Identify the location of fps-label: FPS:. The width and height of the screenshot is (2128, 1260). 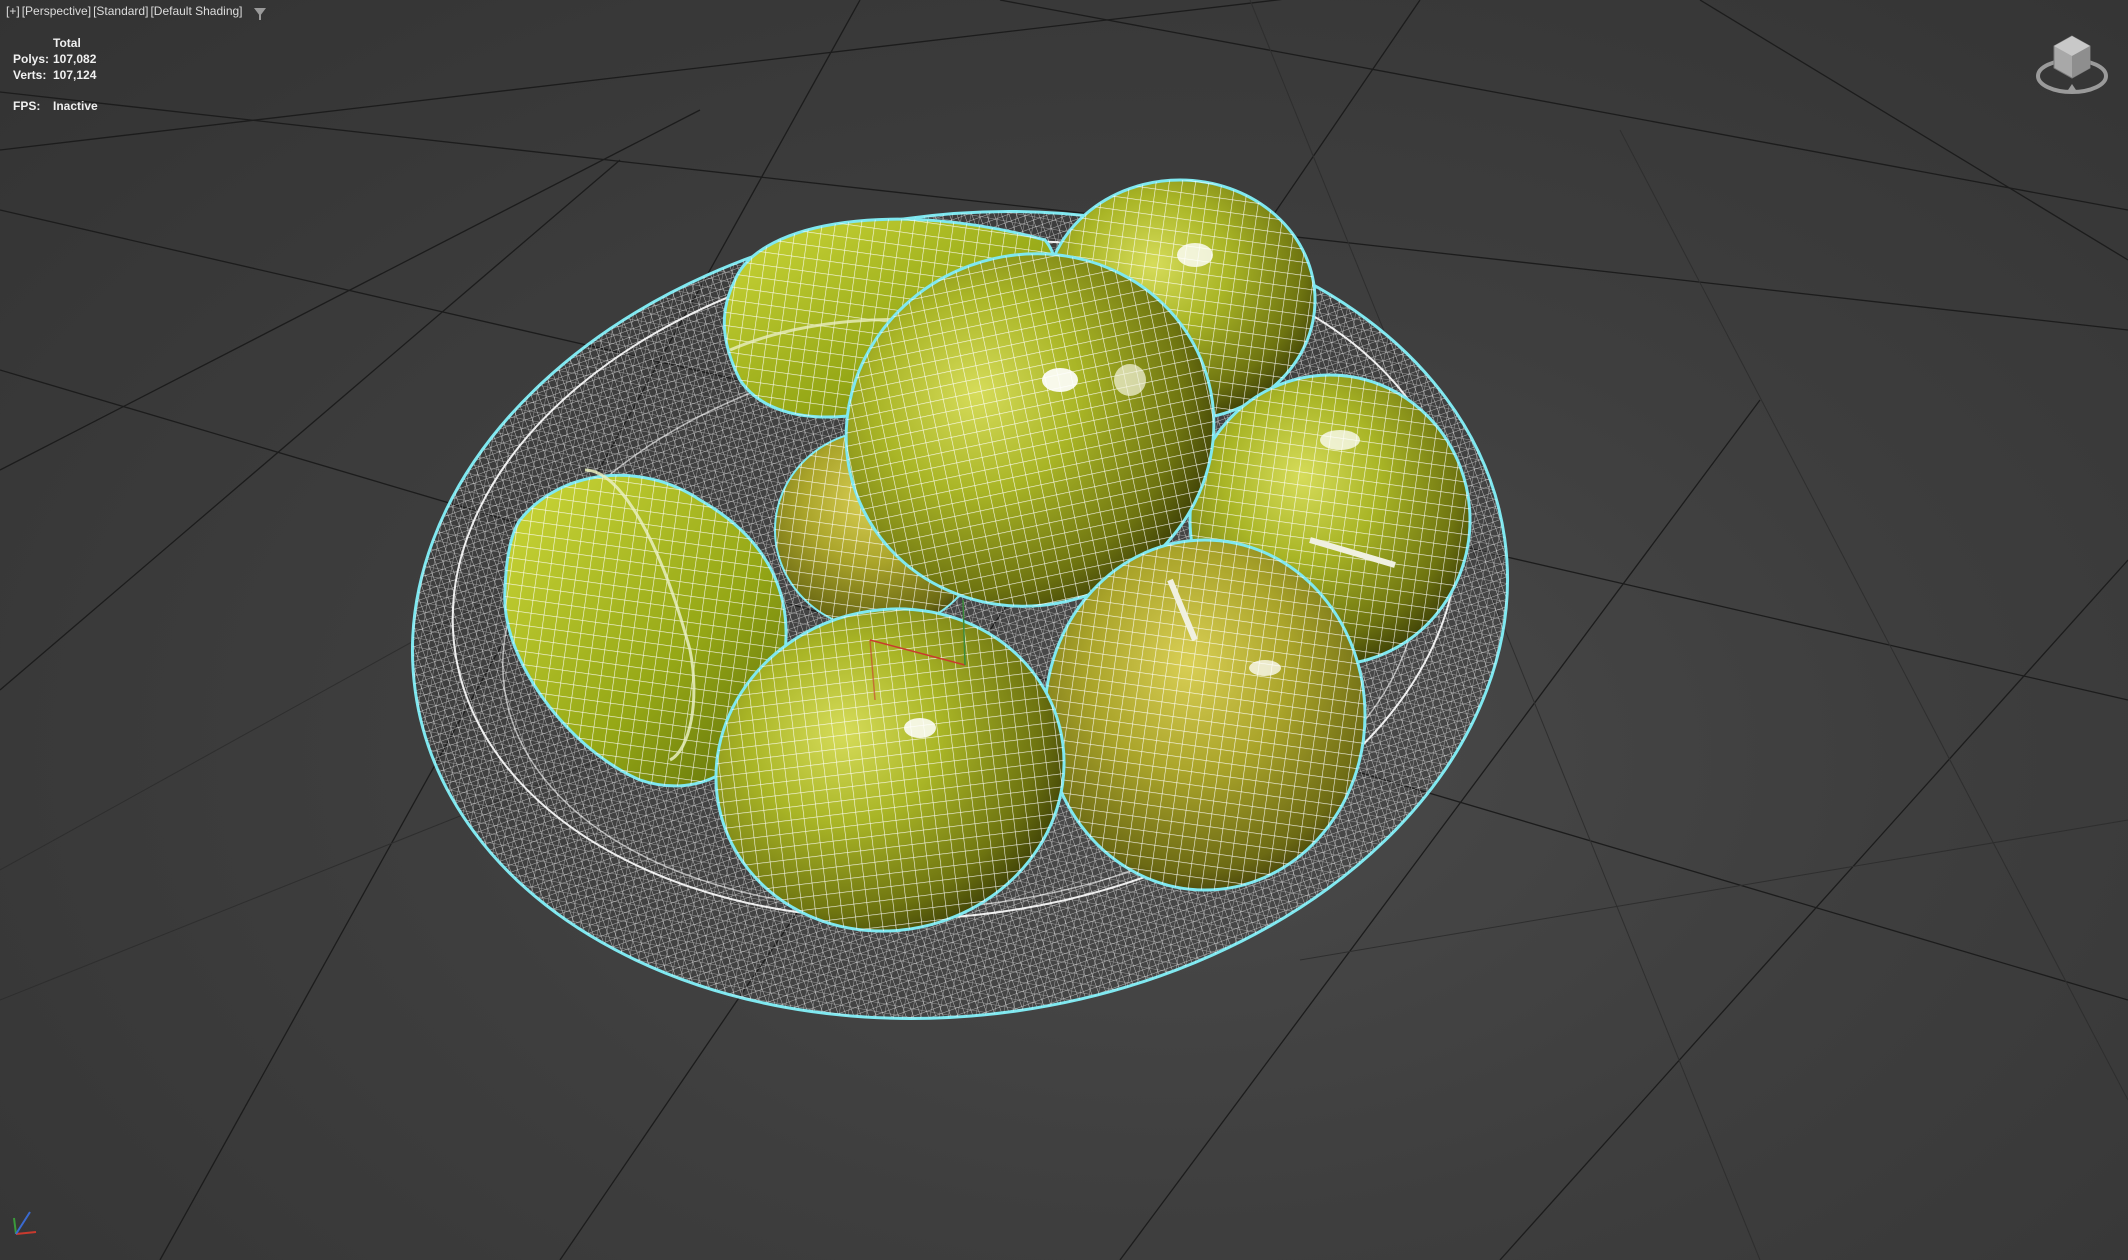
(27, 106).